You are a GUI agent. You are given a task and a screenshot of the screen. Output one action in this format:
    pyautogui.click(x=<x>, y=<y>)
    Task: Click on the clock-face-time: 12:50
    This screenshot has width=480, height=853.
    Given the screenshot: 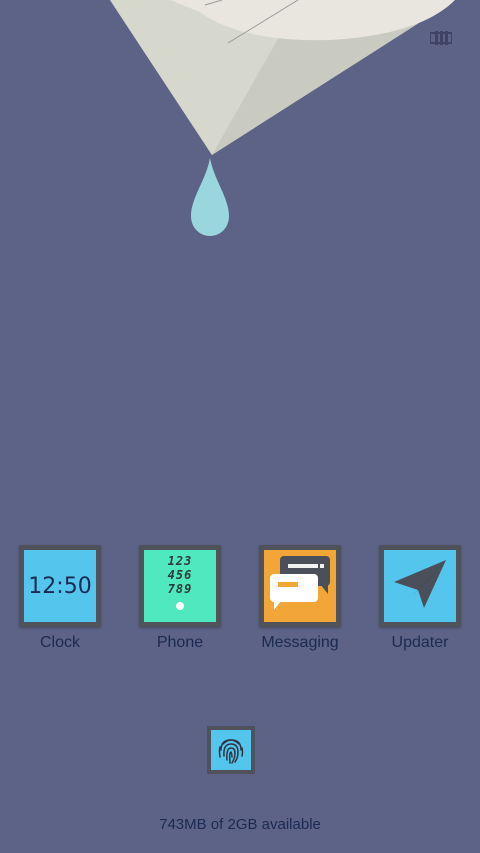 What is the action you would take?
    pyautogui.click(x=60, y=586)
    